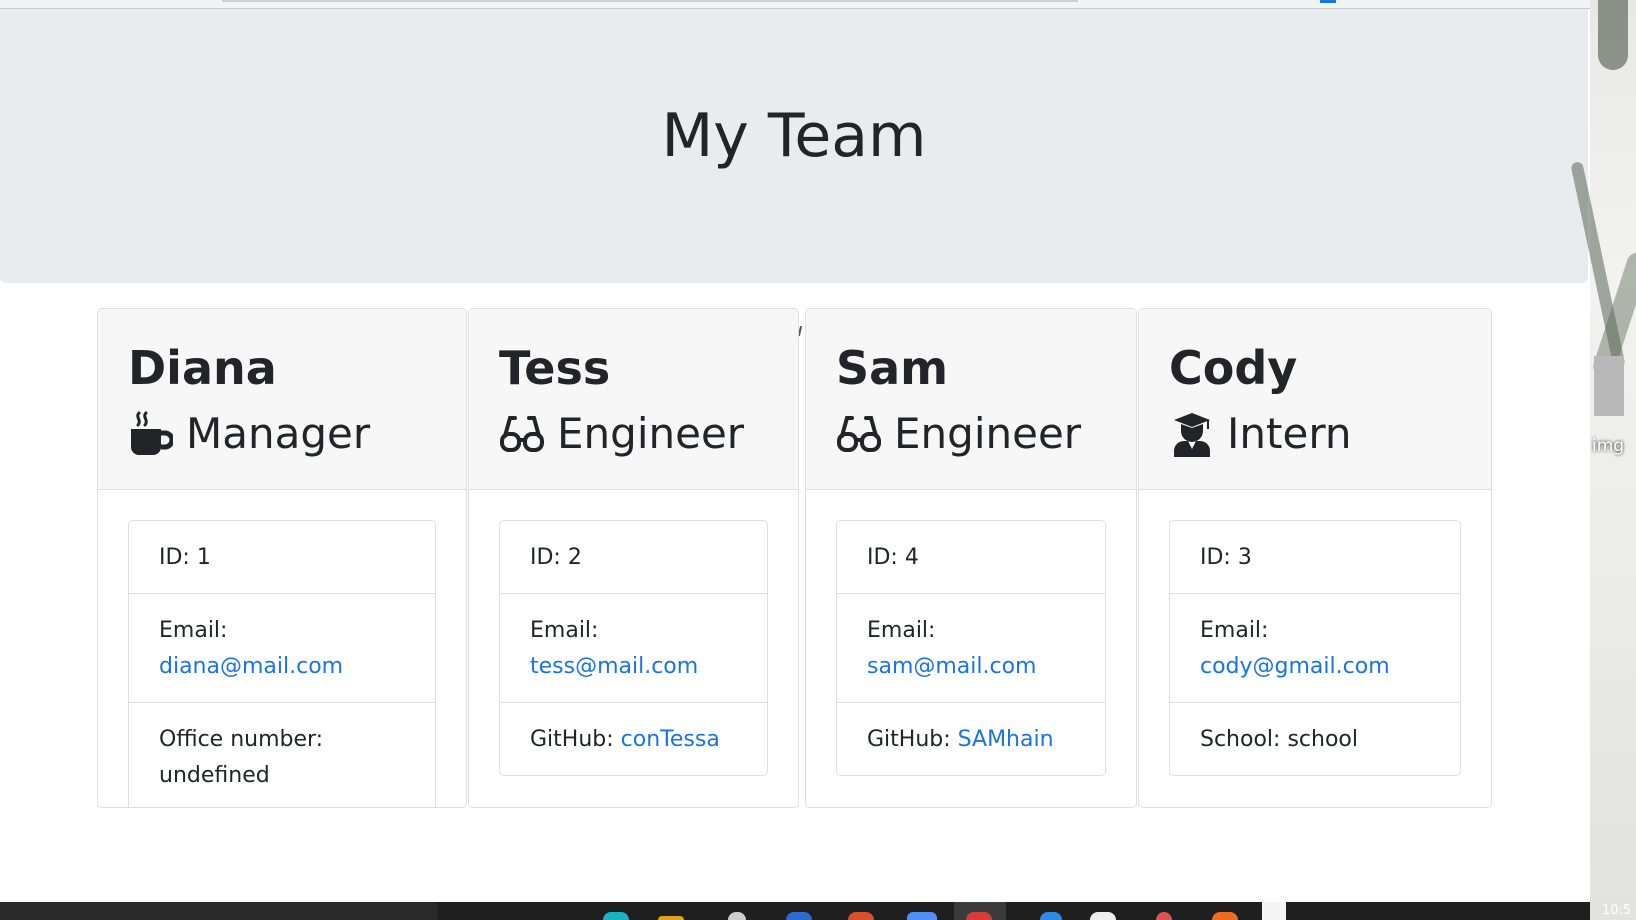  What do you see at coordinates (251, 666) in the screenshot?
I see `email-link: diana@mail.com` at bounding box center [251, 666].